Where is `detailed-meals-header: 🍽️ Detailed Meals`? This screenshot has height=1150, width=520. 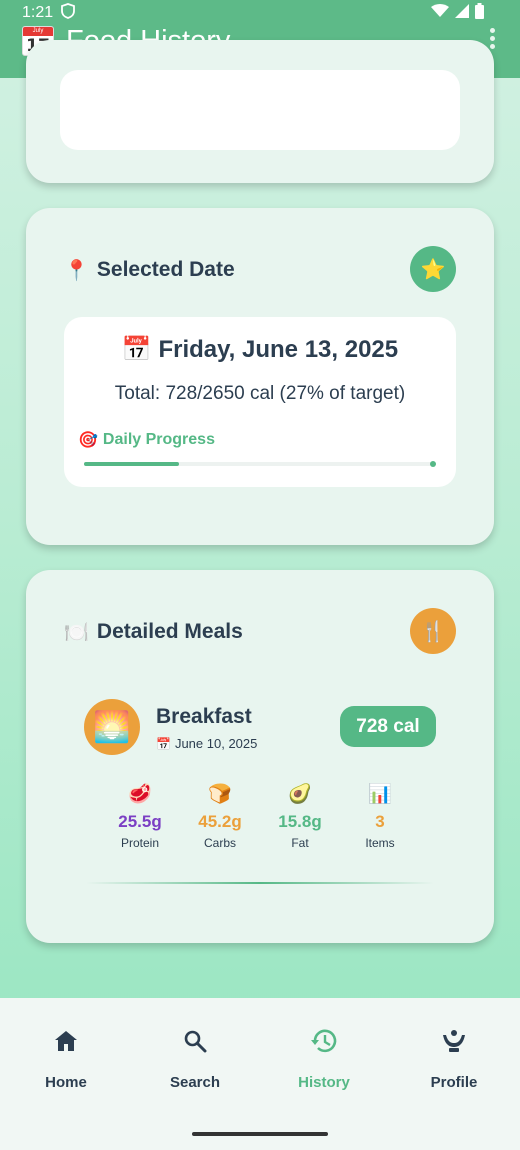 detailed-meals-header: 🍽️ Detailed Meals is located at coordinates (153, 632).